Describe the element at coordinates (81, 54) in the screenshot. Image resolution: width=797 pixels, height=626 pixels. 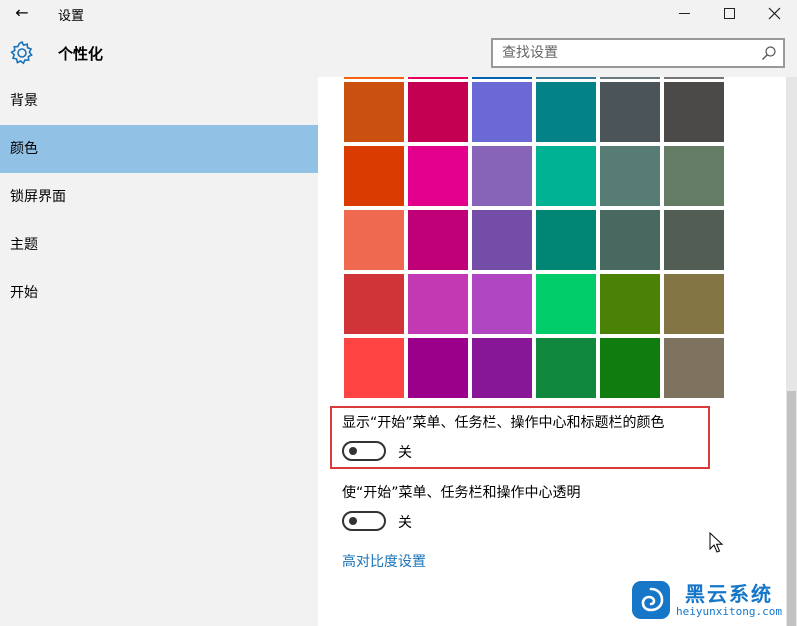
I see `page-title: 个性化` at that location.